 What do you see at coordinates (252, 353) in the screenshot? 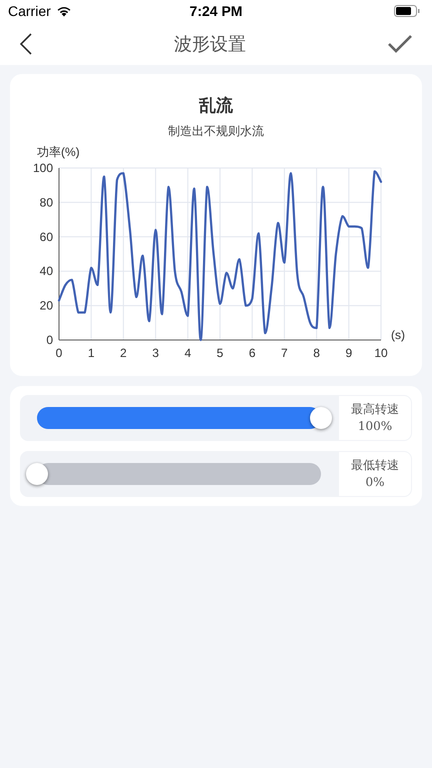
I see `x-tick-label: 6` at bounding box center [252, 353].